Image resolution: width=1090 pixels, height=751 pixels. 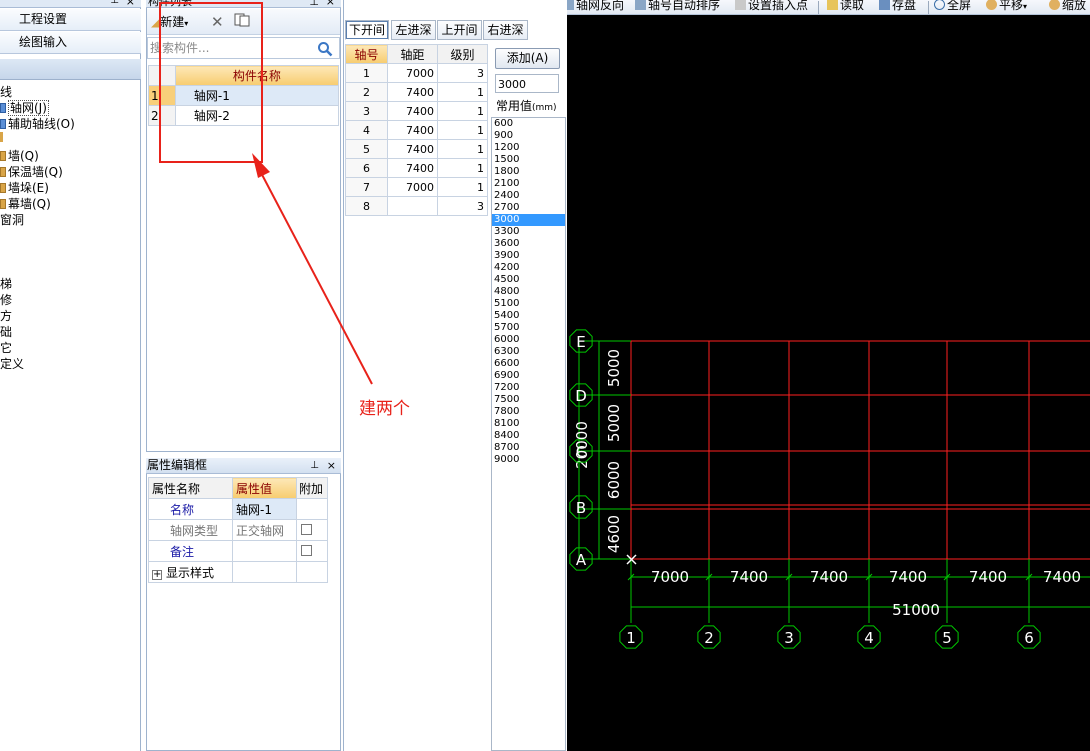 I want to click on list-item: 7500, so click(x=528, y=400).